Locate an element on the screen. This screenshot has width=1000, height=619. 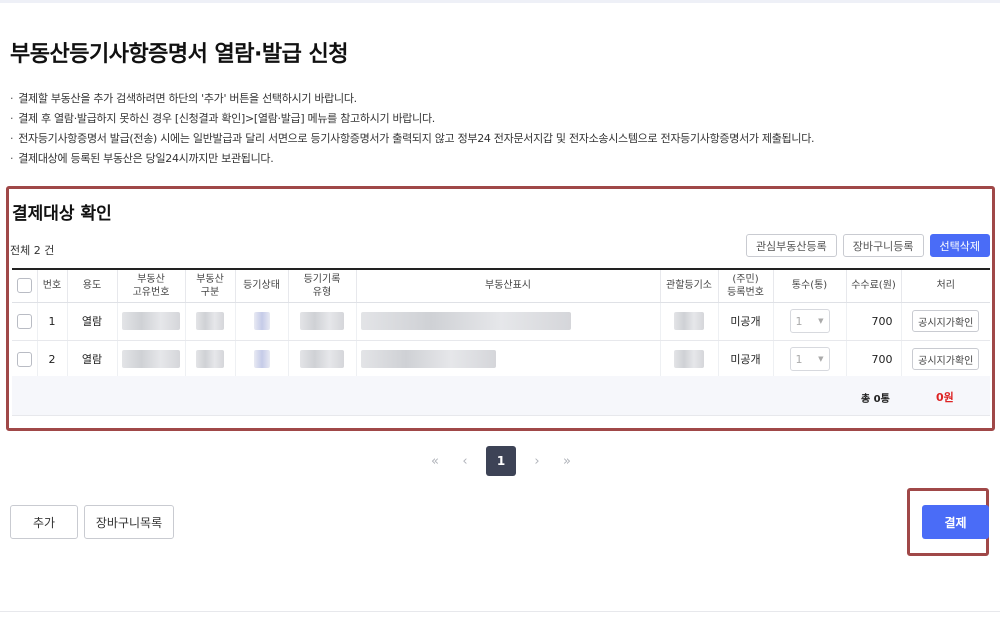
col-description: 부동산표시 is located at coordinates (507, 285).